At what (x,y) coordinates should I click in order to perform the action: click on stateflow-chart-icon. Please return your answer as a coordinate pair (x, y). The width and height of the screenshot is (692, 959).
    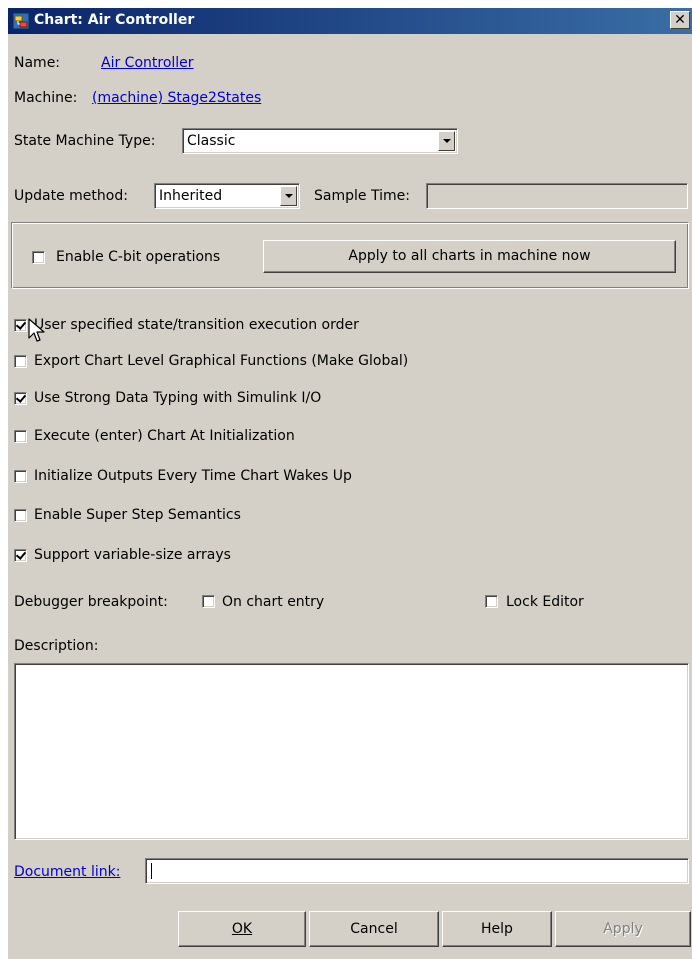
    Looking at the image, I should click on (21, 21).